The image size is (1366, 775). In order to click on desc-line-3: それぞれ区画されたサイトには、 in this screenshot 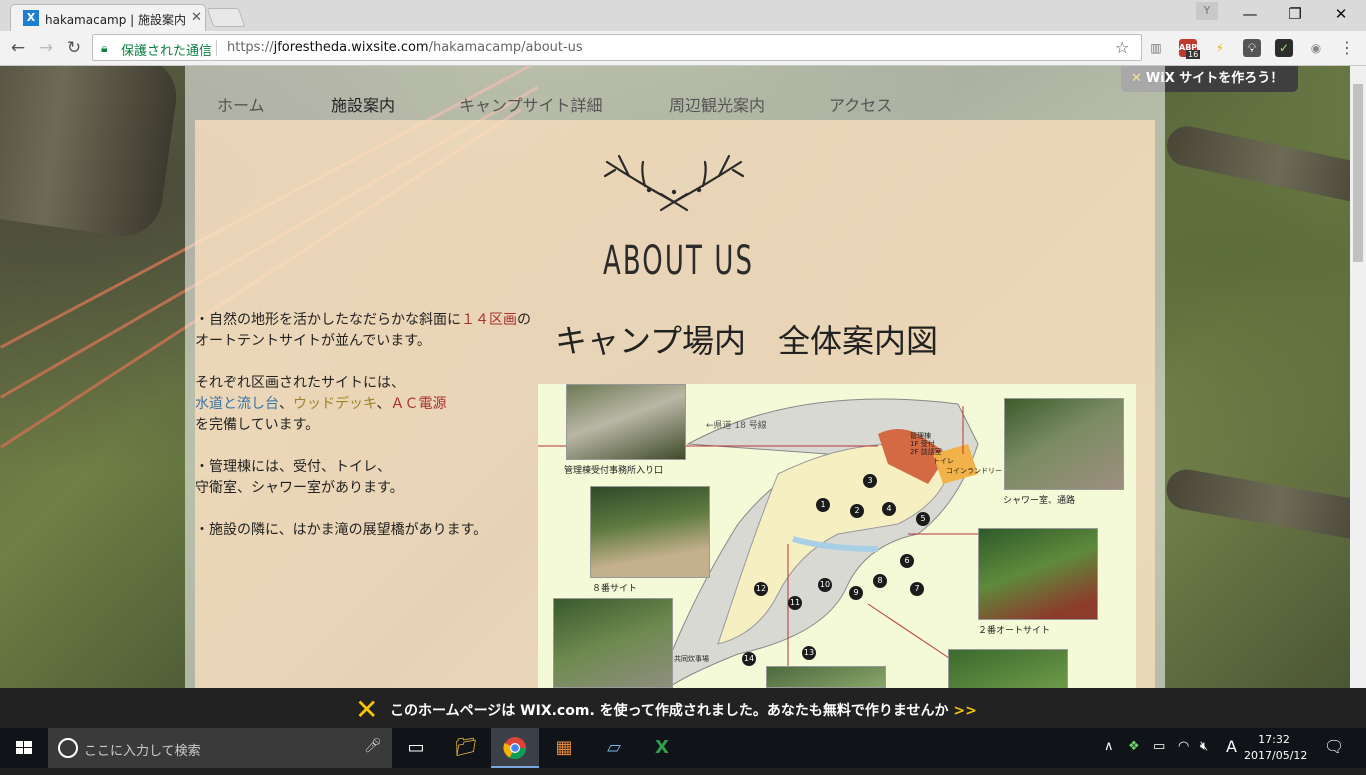, I will do `click(300, 383)`.